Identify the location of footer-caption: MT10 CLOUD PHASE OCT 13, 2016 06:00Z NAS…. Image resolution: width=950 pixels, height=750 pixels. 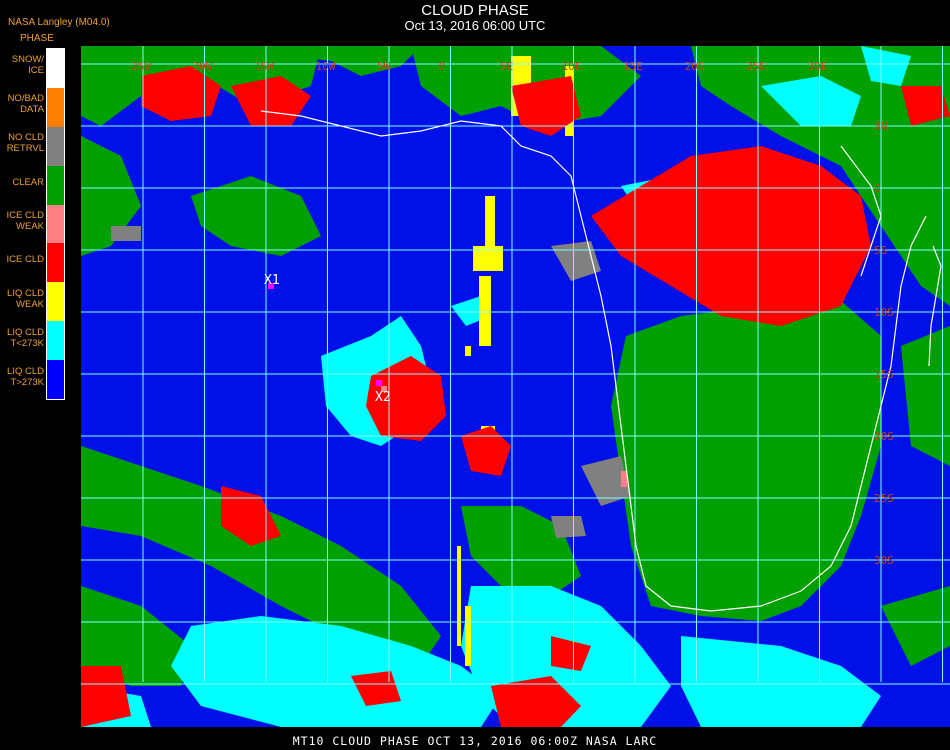
(475, 741).